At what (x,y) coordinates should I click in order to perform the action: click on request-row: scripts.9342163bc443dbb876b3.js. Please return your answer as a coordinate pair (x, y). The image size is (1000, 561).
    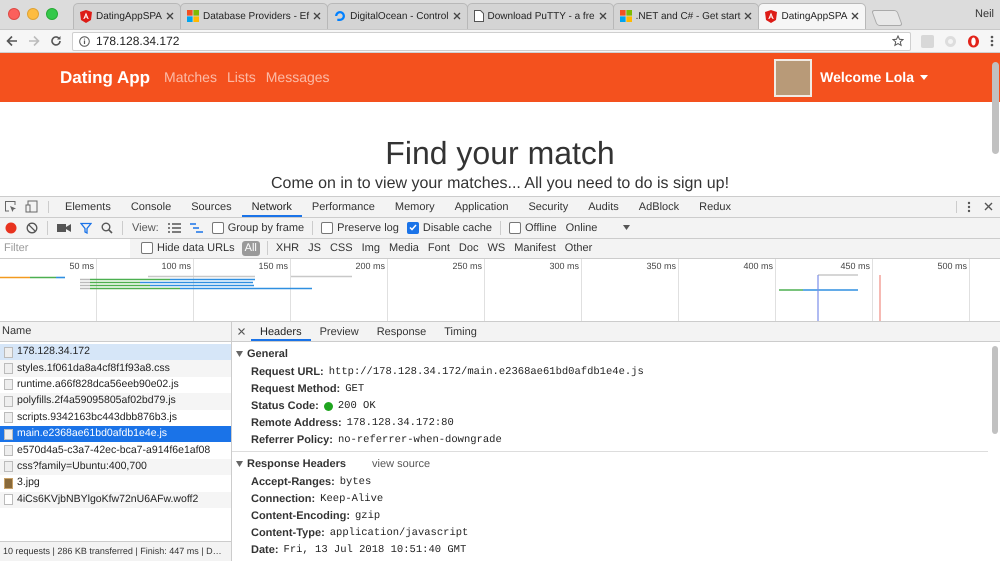
    Looking at the image, I should click on (115, 418).